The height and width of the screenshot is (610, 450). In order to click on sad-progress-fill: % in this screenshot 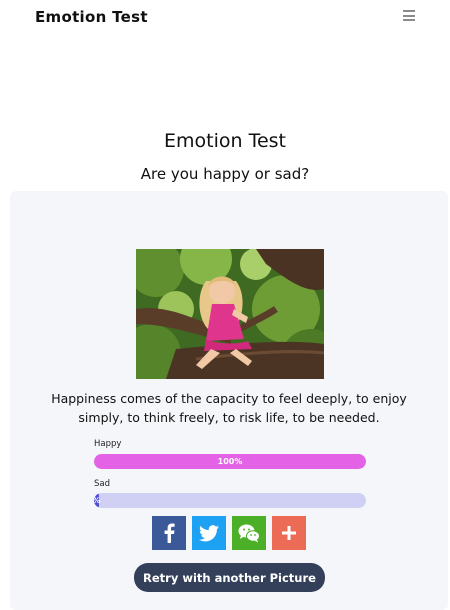, I will do `click(97, 500)`.